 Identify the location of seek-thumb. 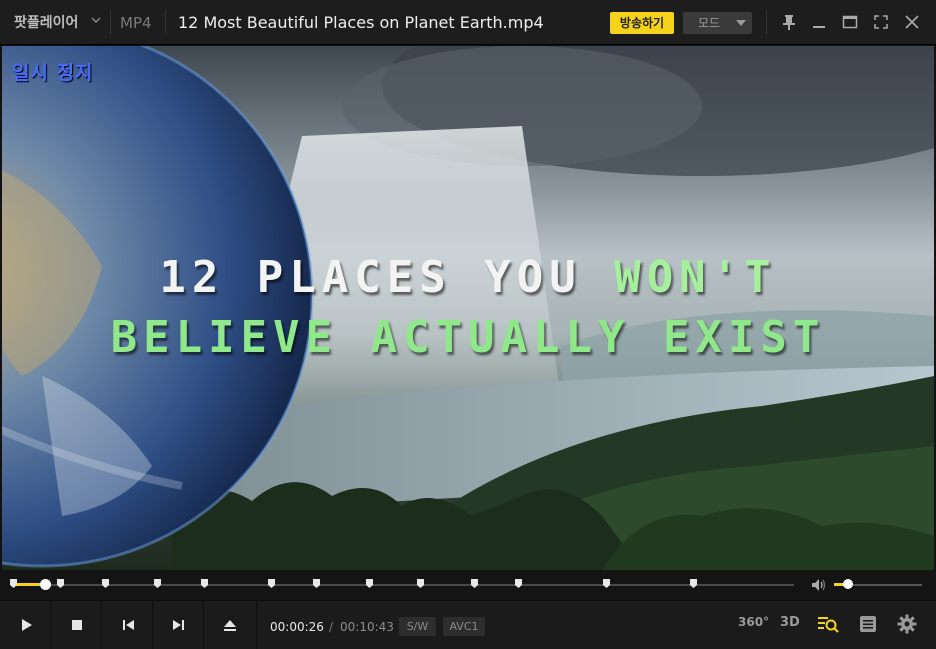
(45, 584).